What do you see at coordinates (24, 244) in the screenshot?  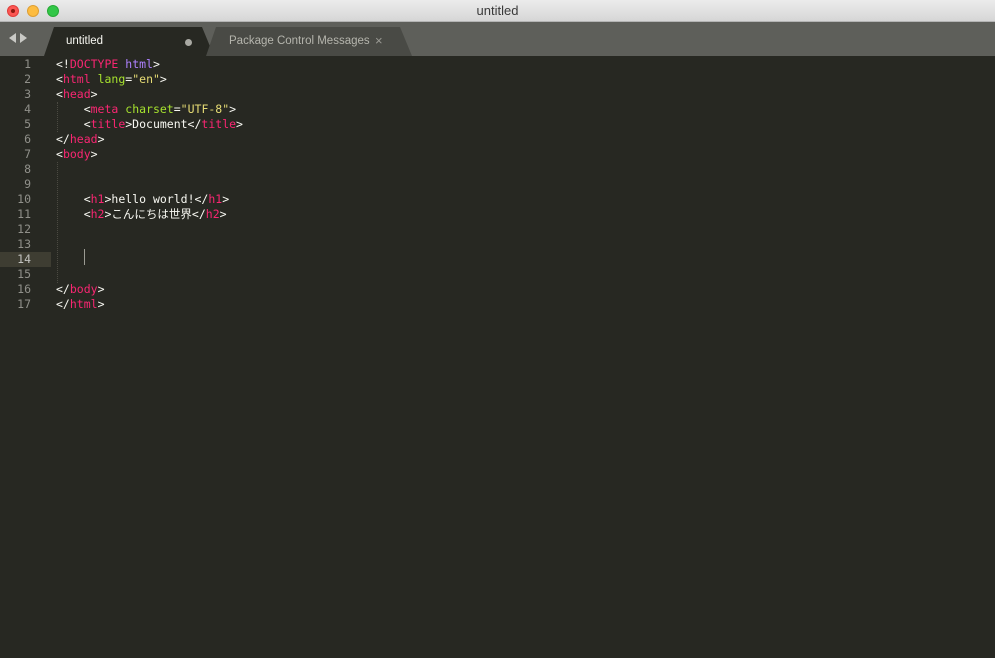 I see `line-number: 13` at bounding box center [24, 244].